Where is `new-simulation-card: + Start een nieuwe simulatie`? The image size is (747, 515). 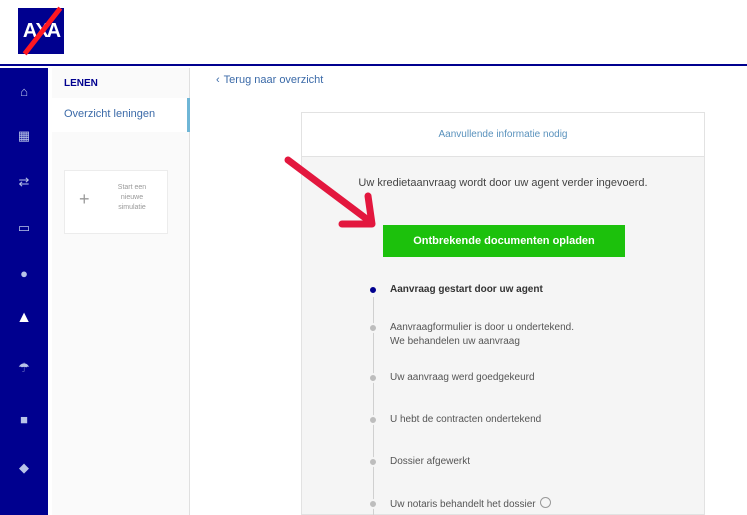
new-simulation-card: + Start een nieuwe simulatie is located at coordinates (116, 202).